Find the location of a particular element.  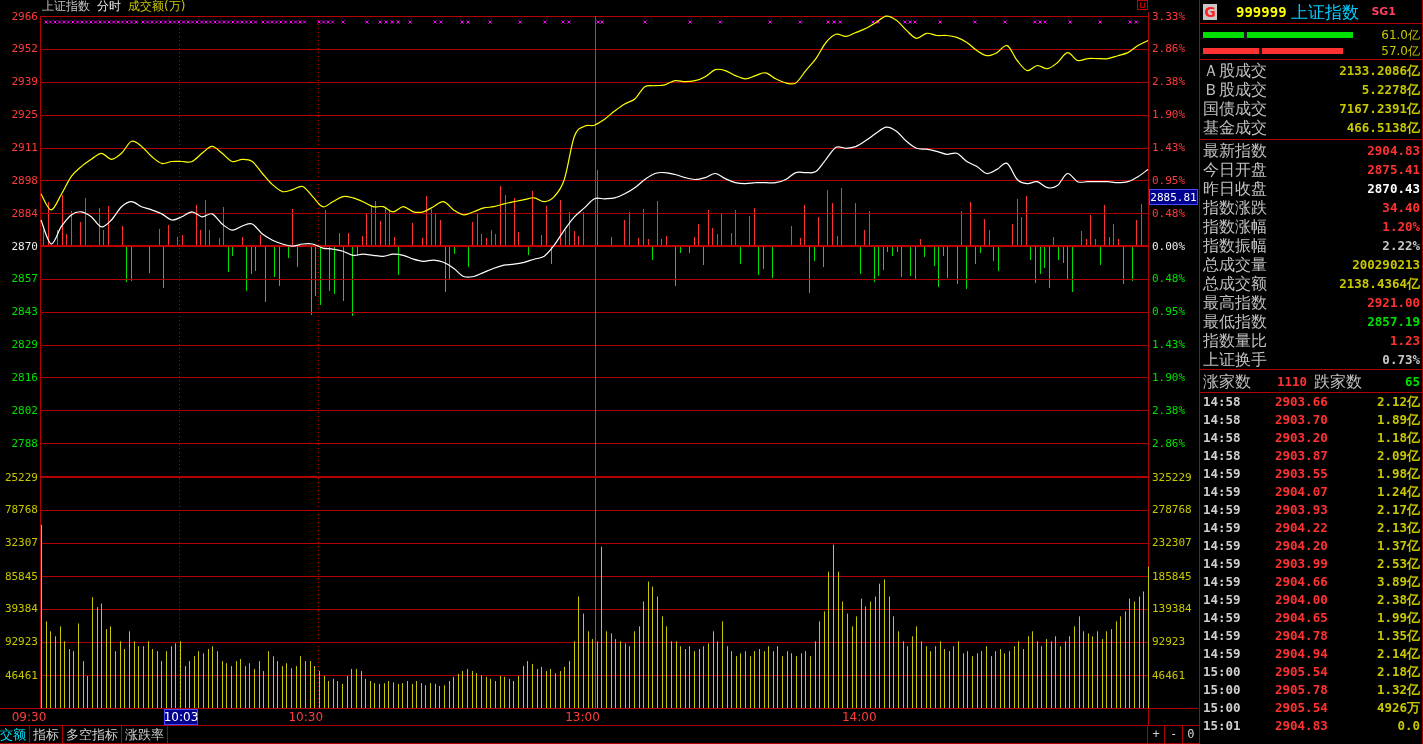

tick-volume: 1.32亿 is located at coordinates (1398, 690).